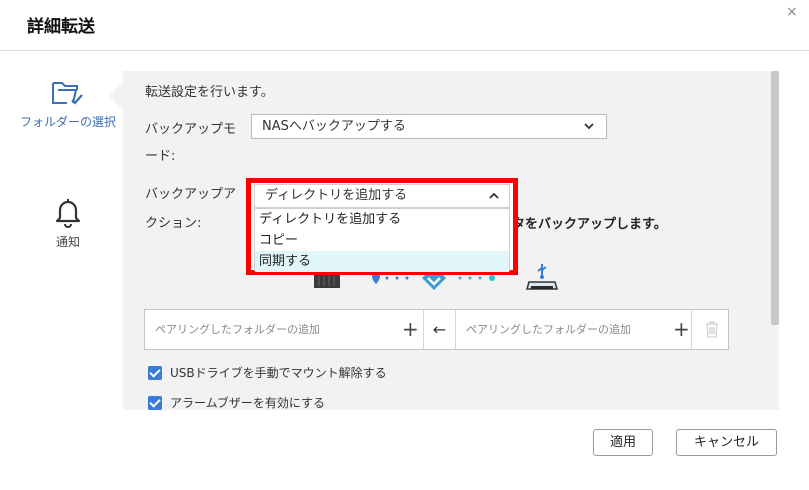  I want to click on option-copy: コピー, so click(382, 240).